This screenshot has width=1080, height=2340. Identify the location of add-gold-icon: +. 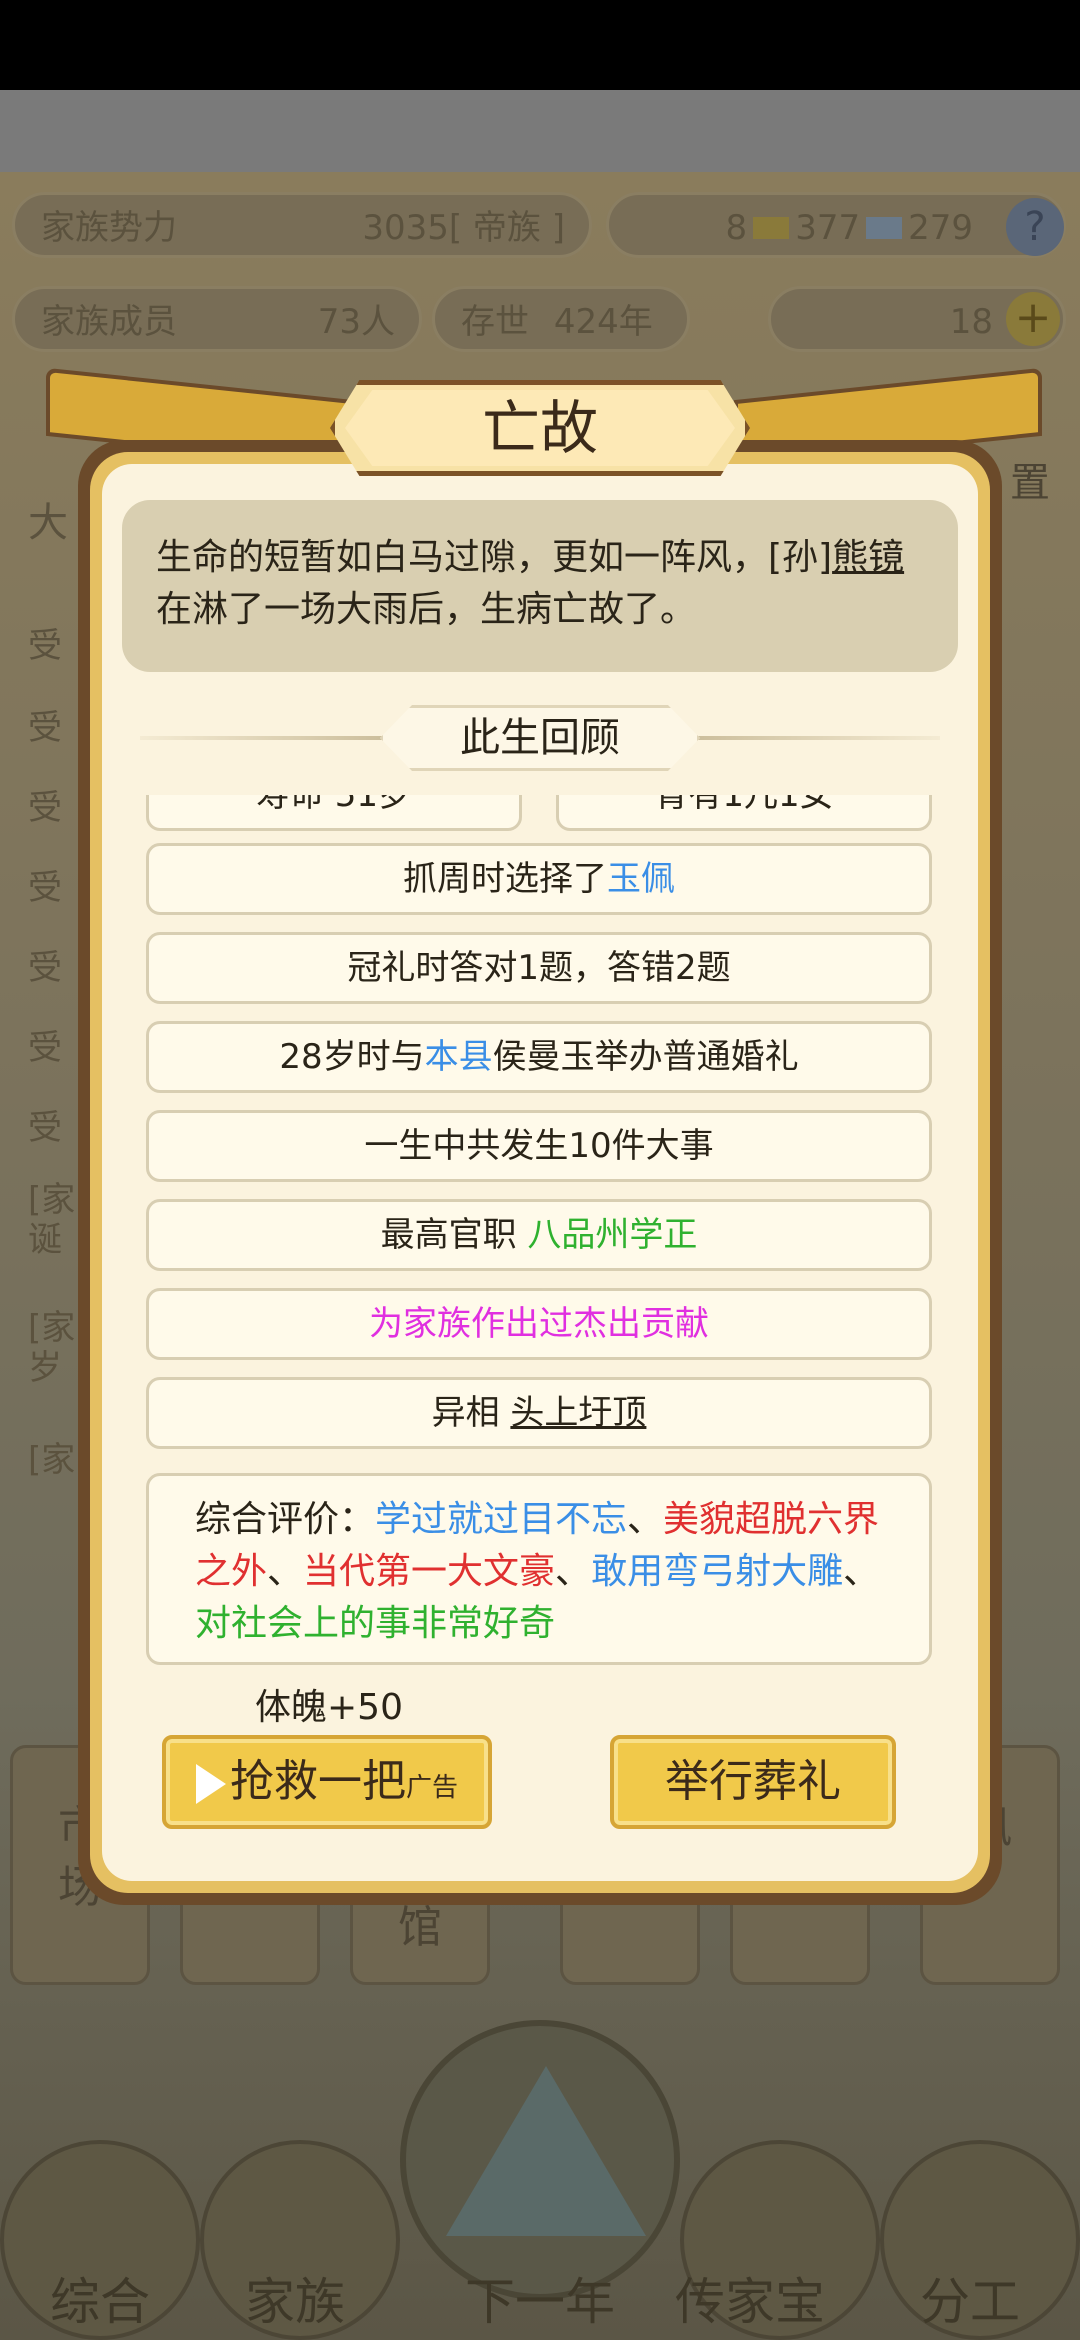
(1033, 319).